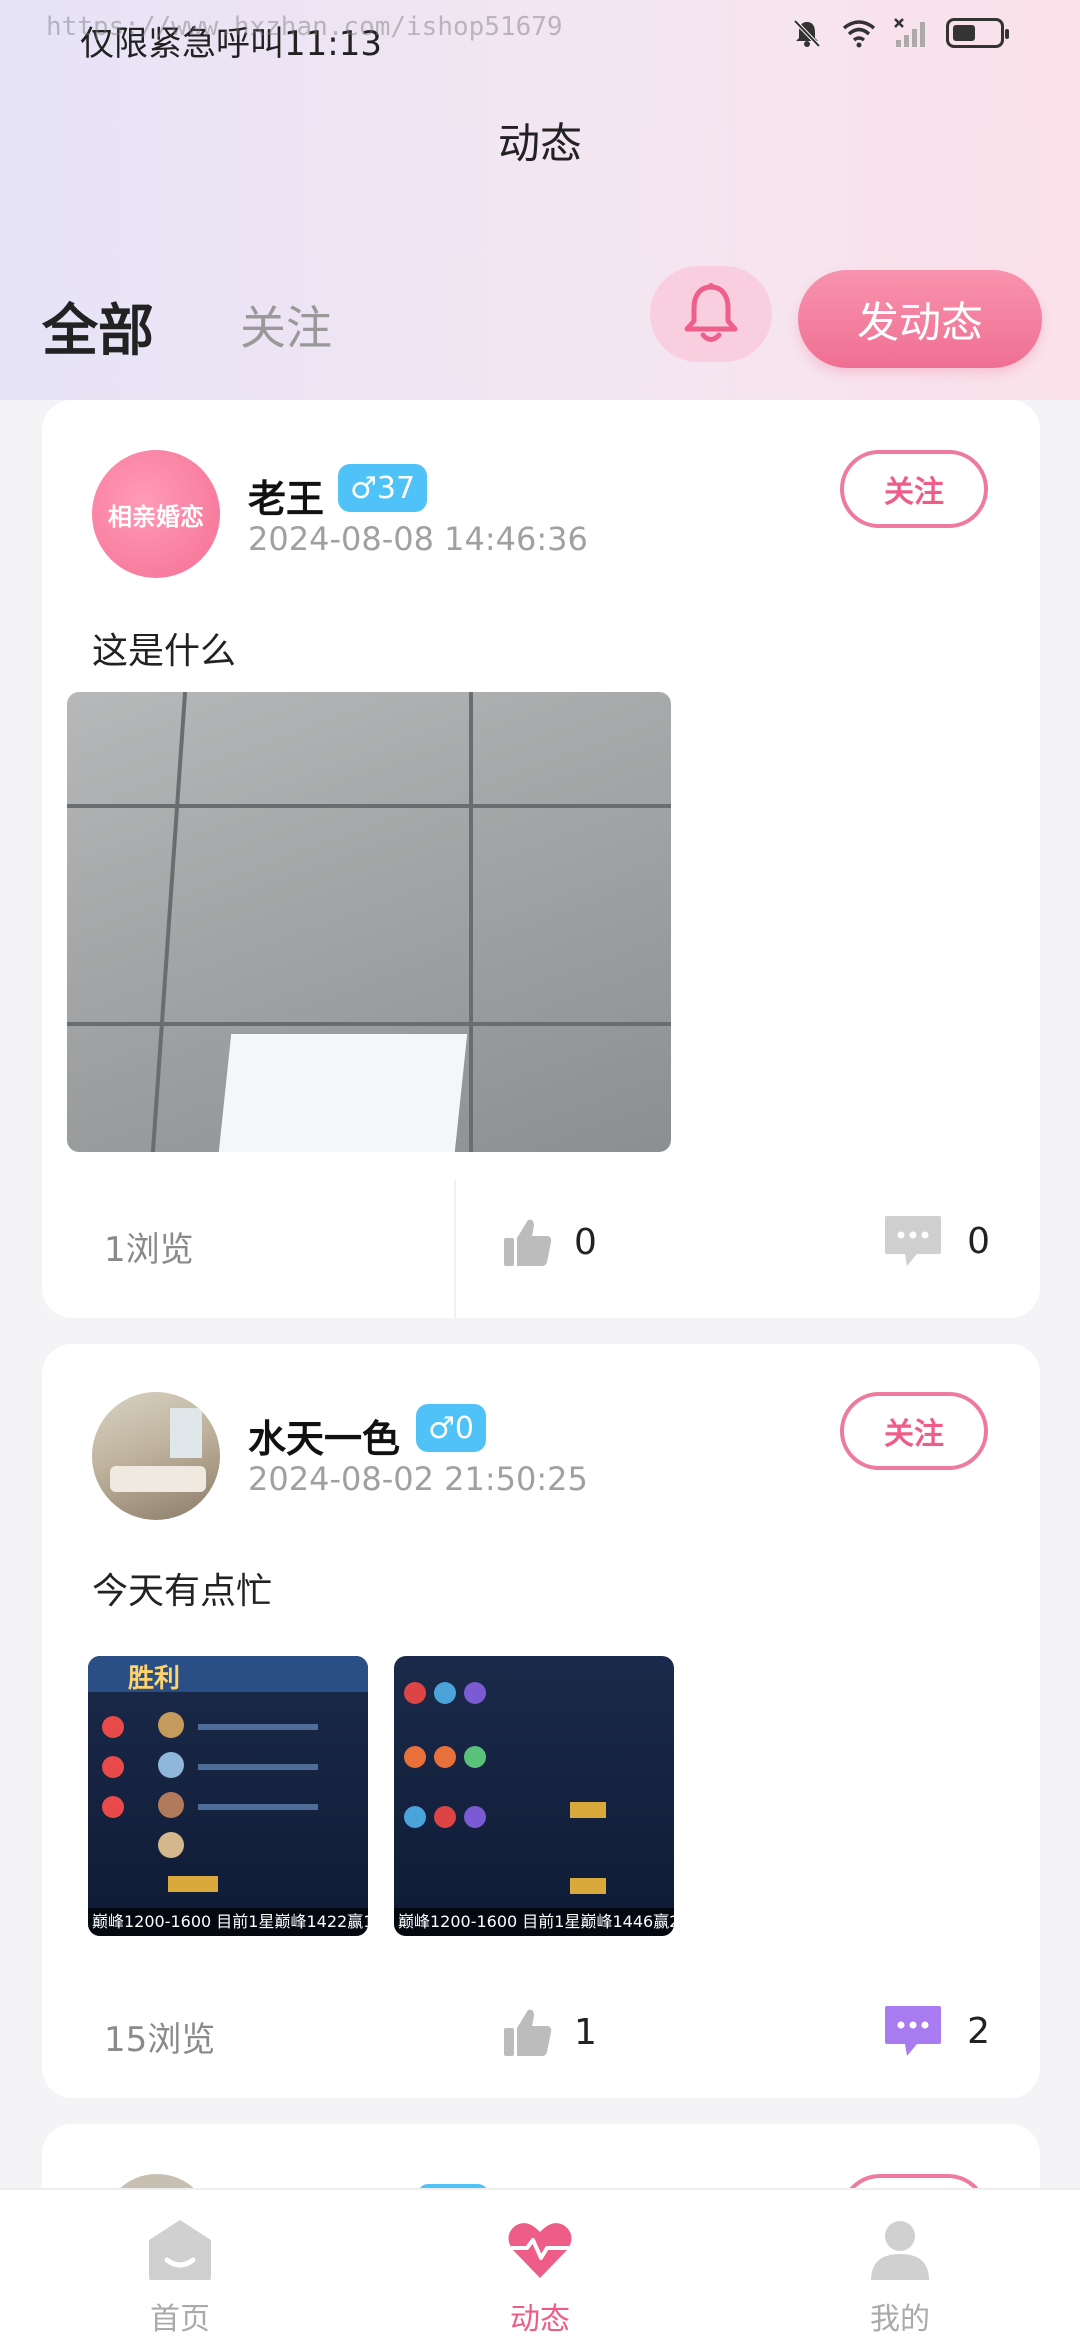  What do you see at coordinates (900, 2250) in the screenshot?
I see `profile-icon` at bounding box center [900, 2250].